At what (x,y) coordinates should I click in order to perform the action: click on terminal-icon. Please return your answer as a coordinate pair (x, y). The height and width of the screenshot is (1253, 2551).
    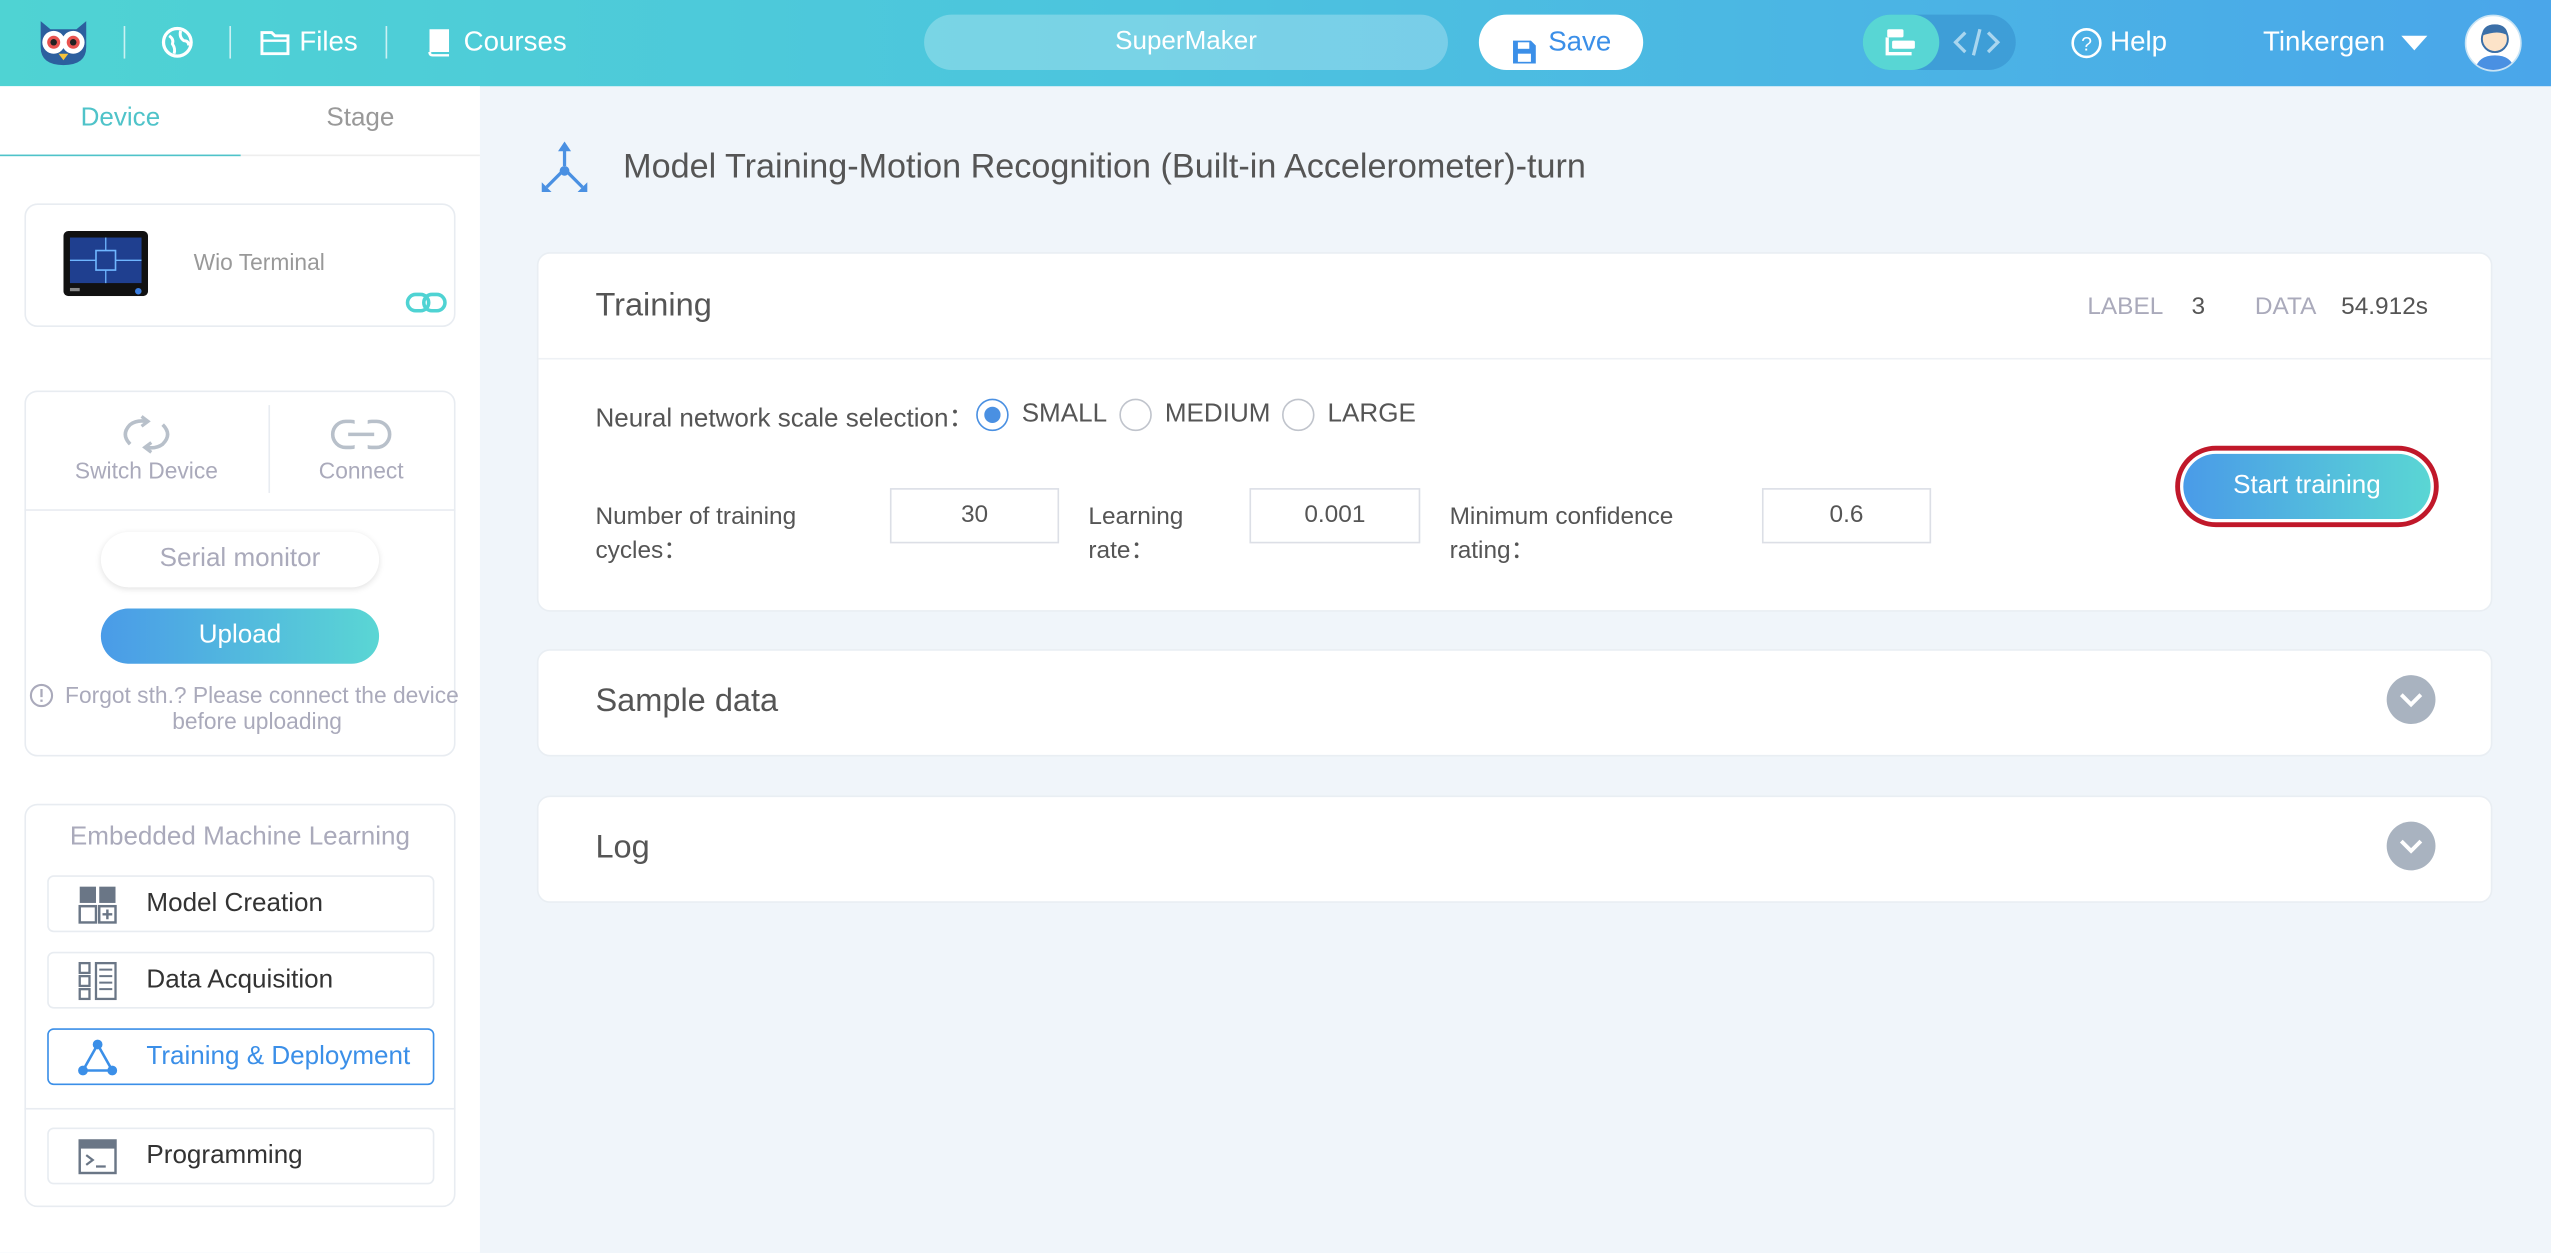
    Looking at the image, I should click on (98, 1156).